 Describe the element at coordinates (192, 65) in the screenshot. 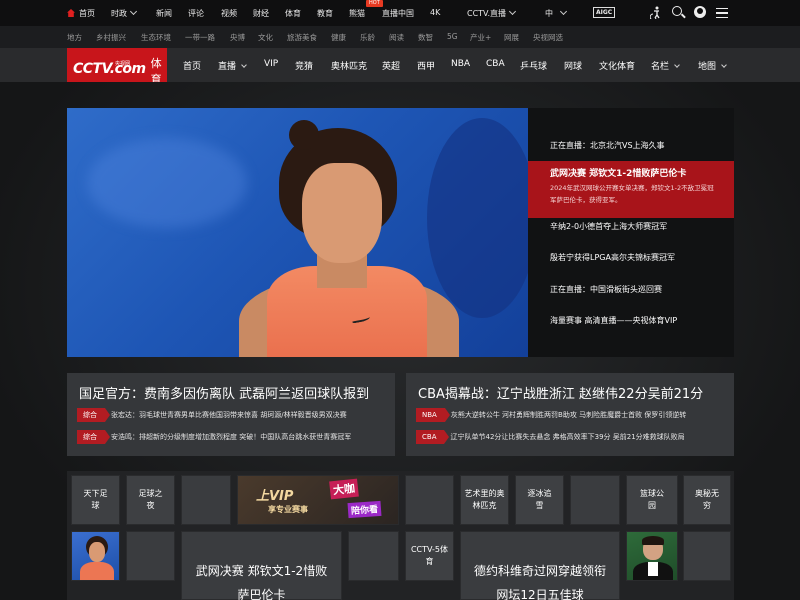

I see `main-nav-home: 首页` at that location.